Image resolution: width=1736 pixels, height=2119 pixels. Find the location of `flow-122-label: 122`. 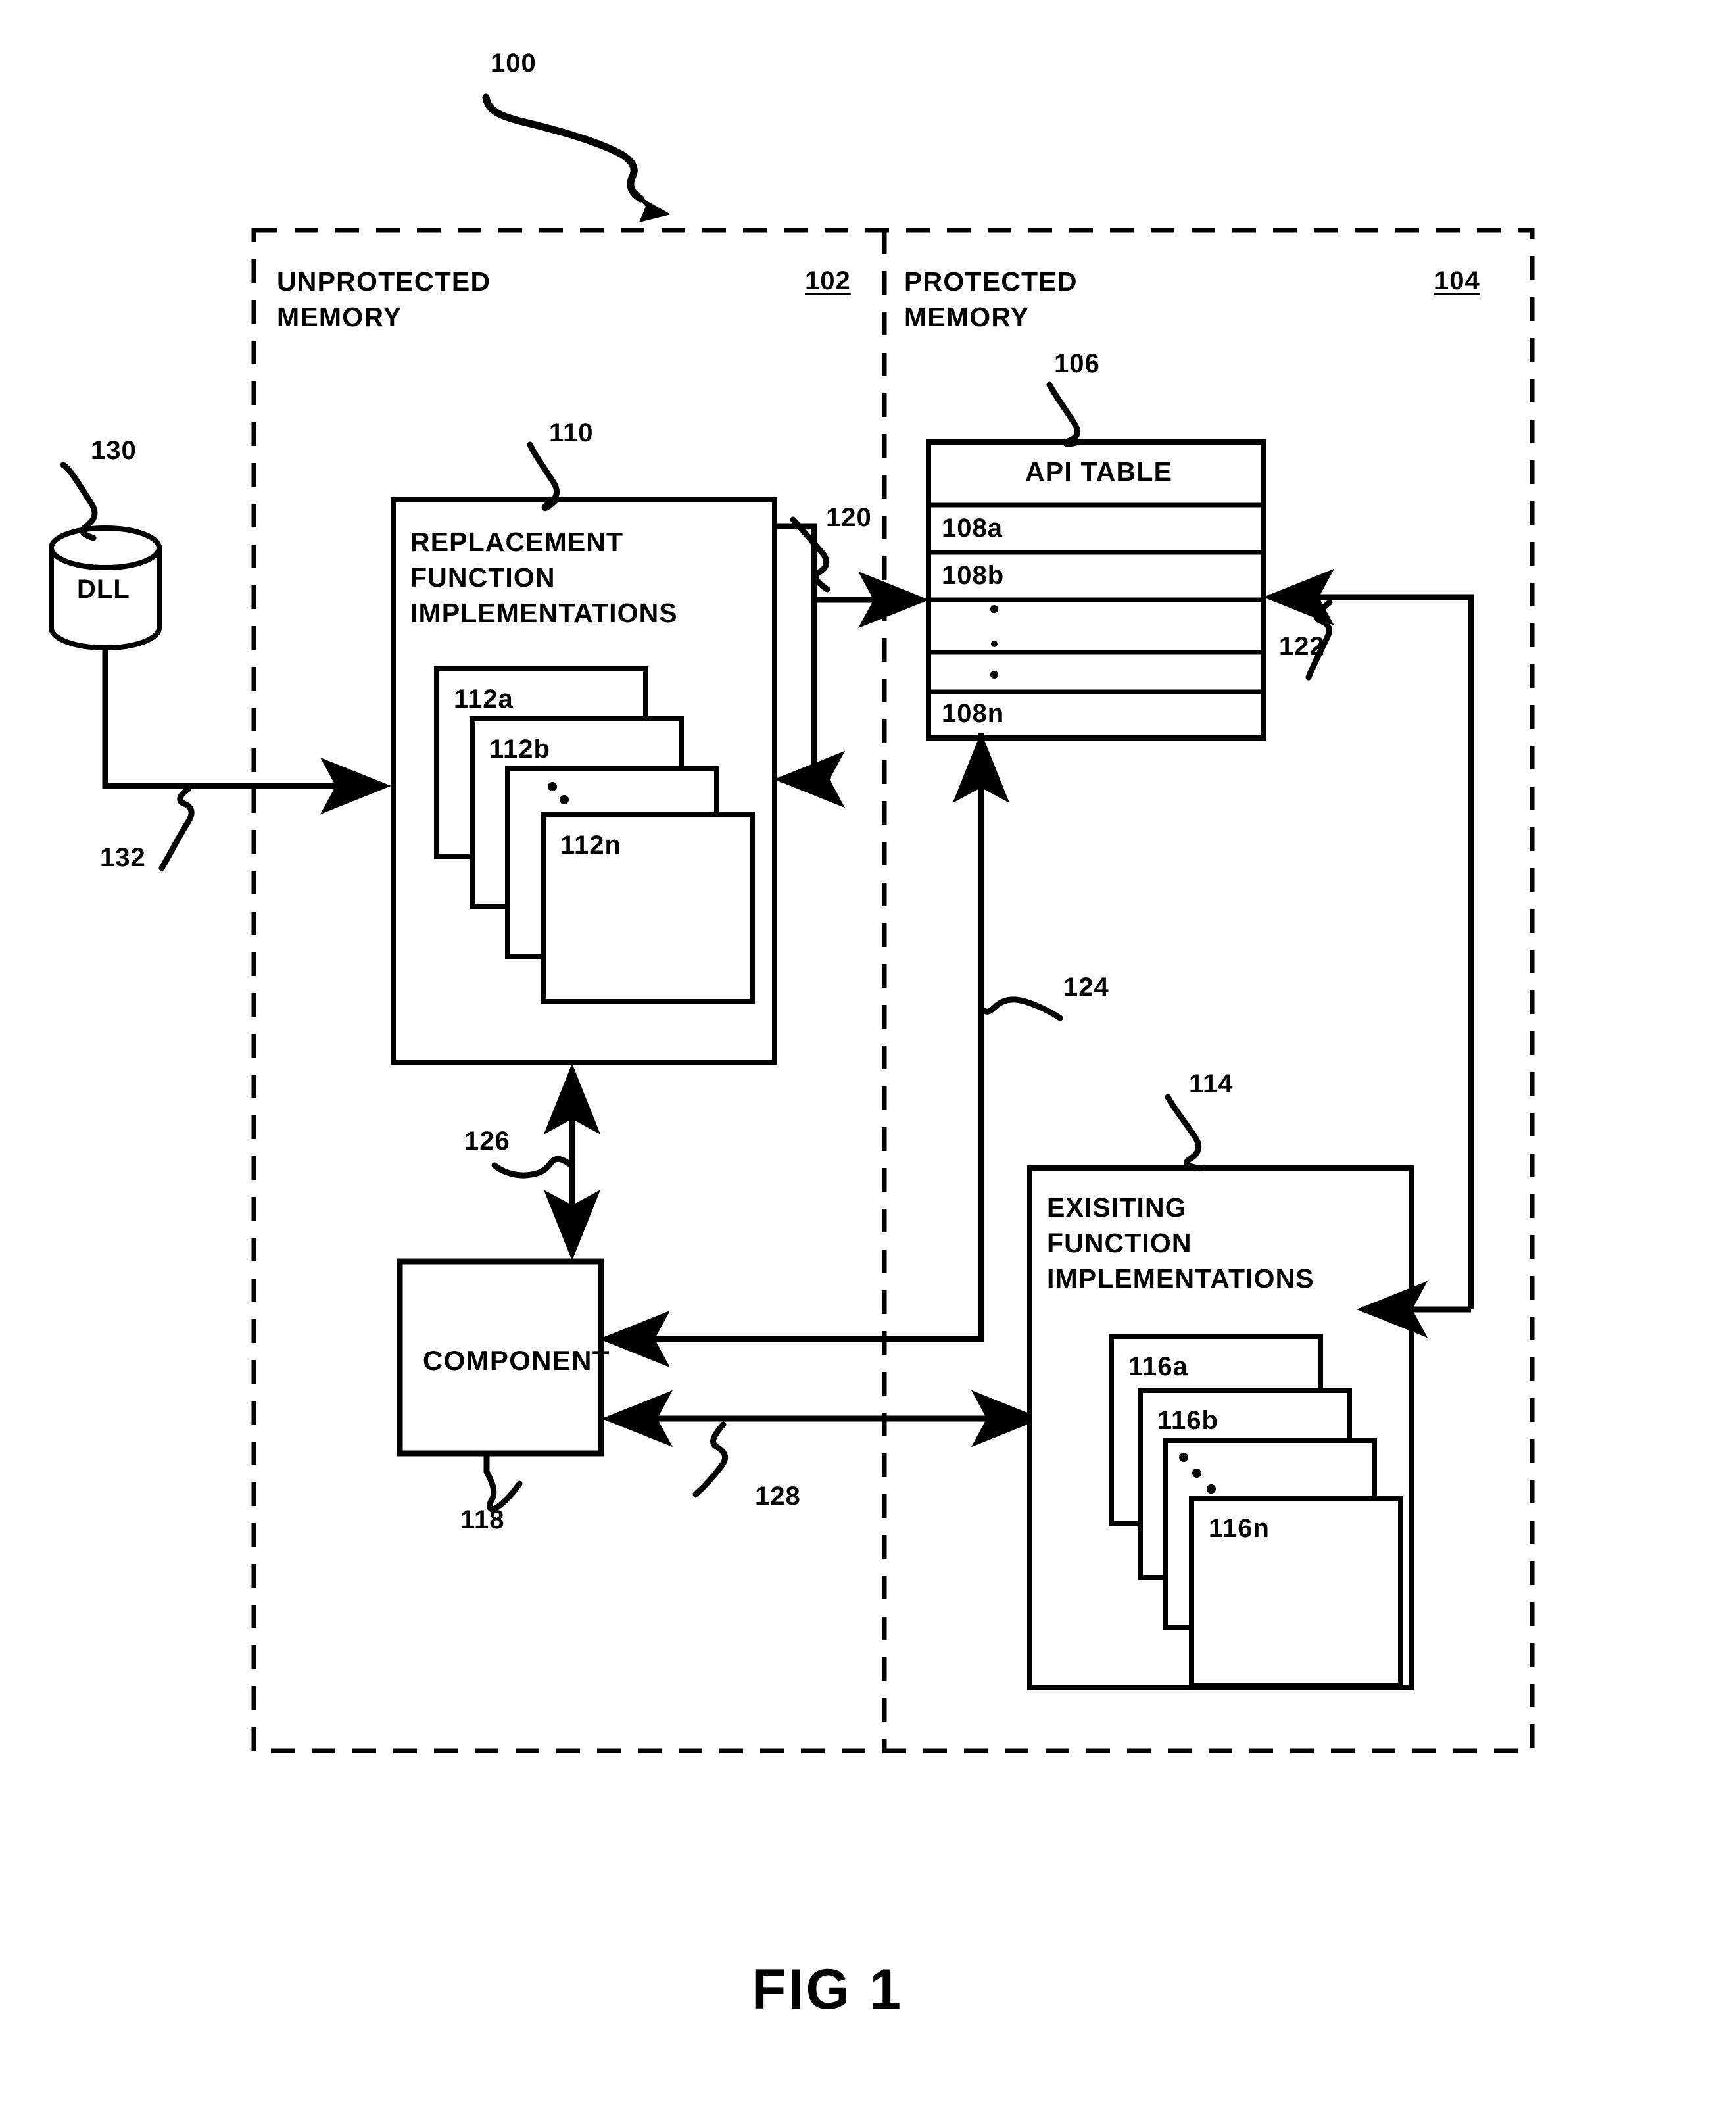

flow-122-label: 122 is located at coordinates (1302, 646).